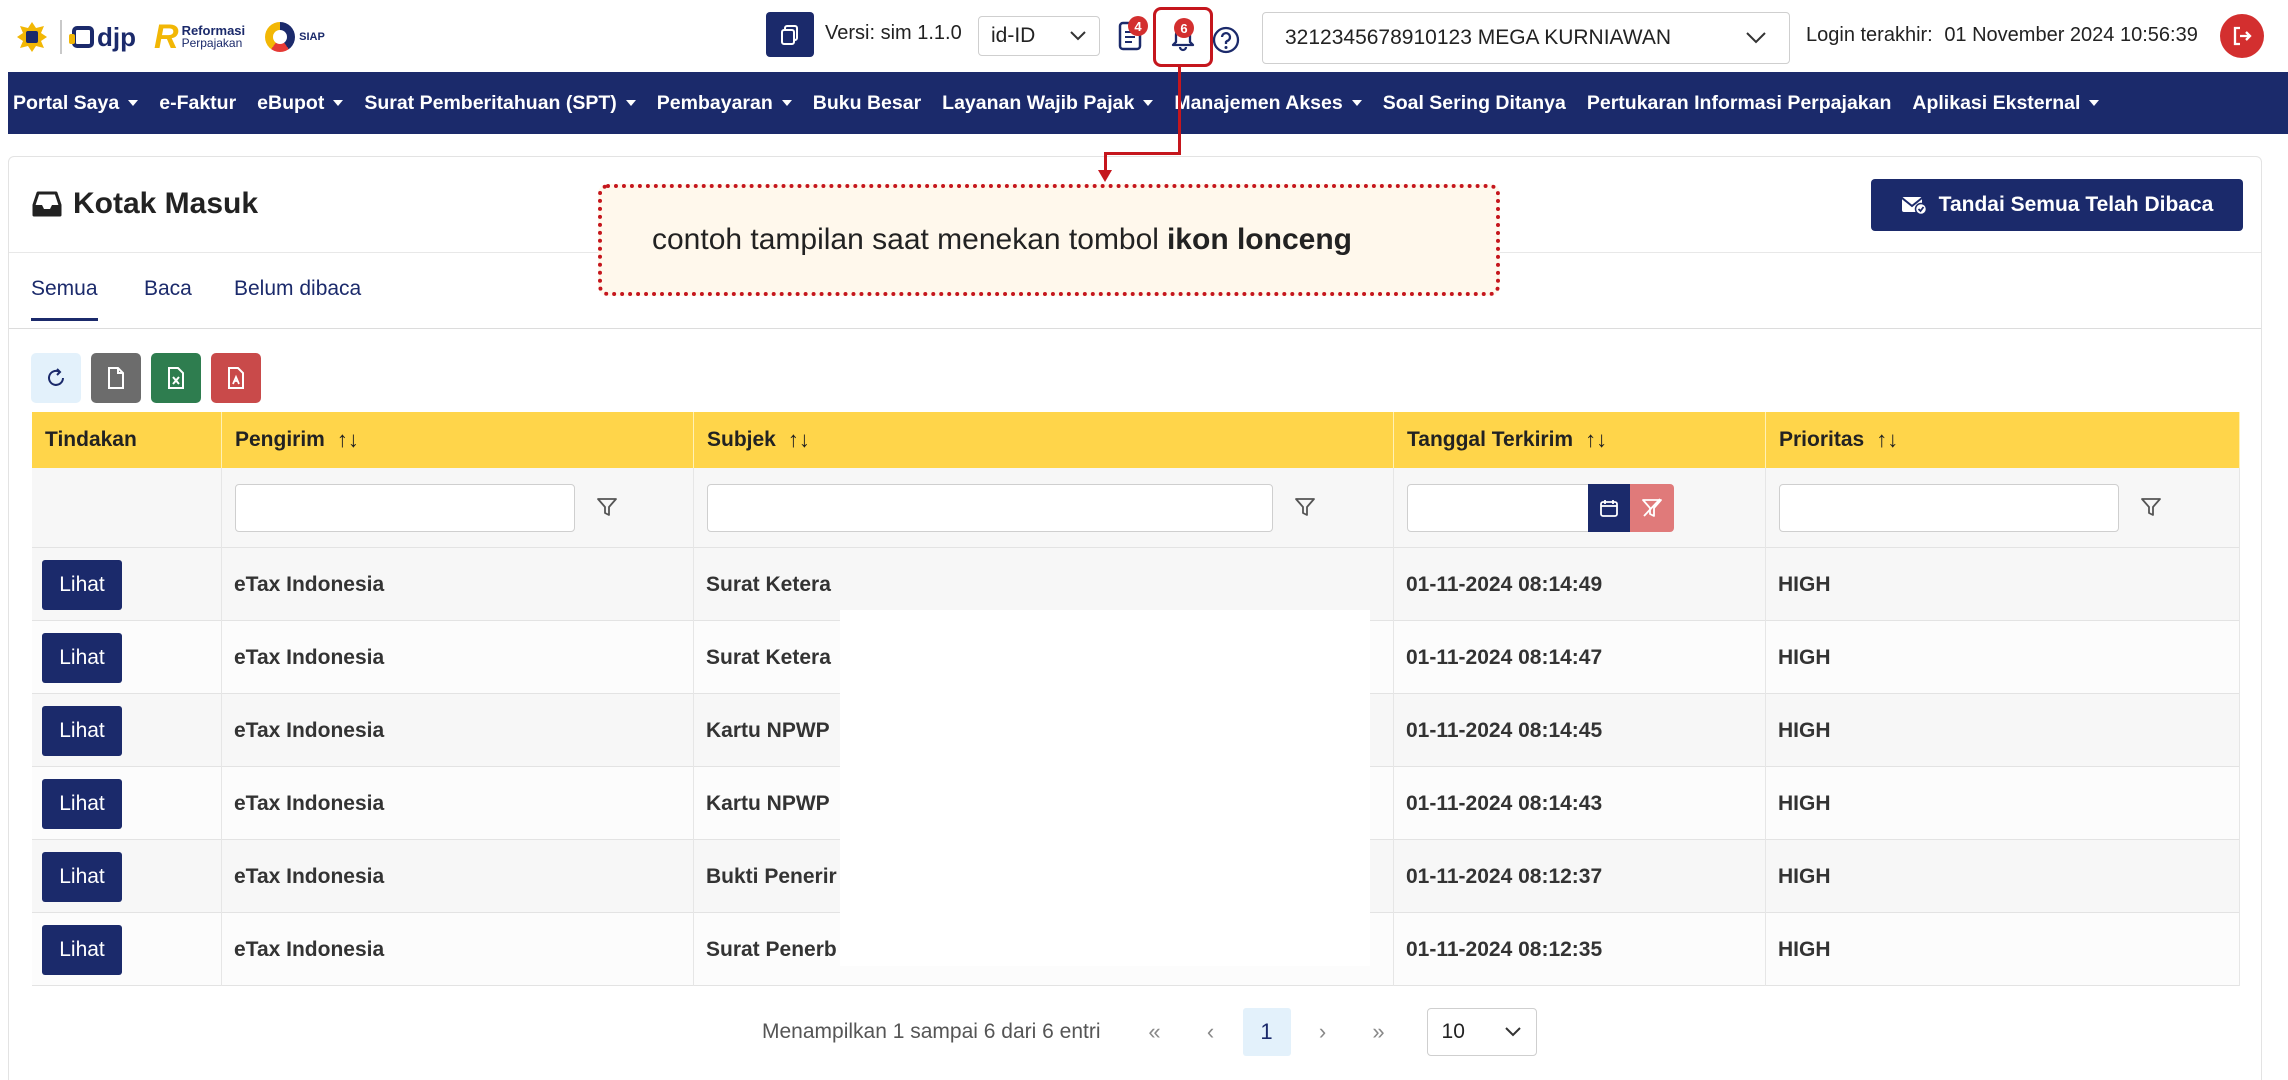 The image size is (2288, 1080). What do you see at coordinates (1526, 38) in the screenshot?
I see `user-account-select: 3212345678910123 MEGA KURNIAWAN` at bounding box center [1526, 38].